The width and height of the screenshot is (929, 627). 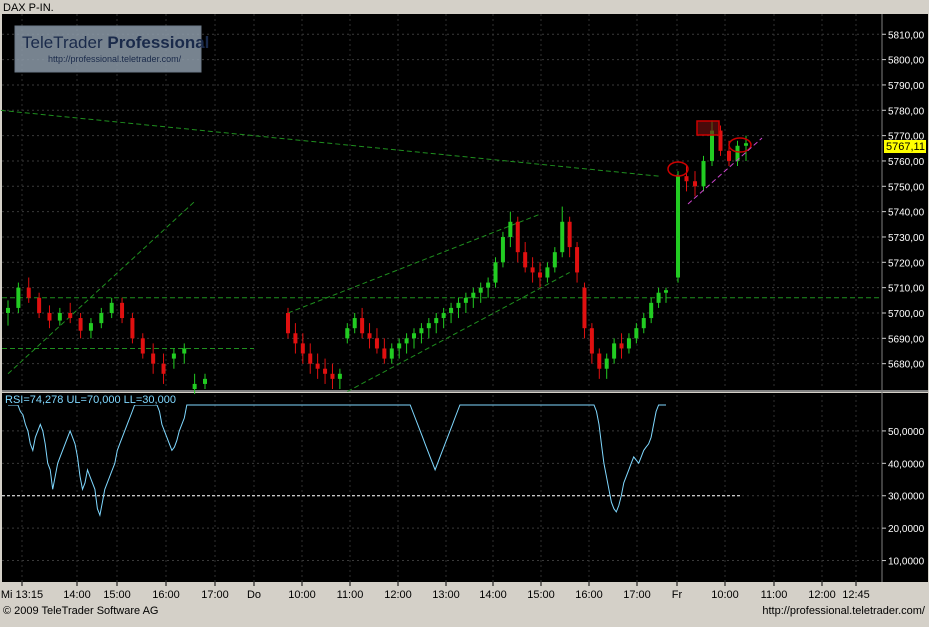 I want to click on time-tick-label: 13:00, so click(x=446, y=595).